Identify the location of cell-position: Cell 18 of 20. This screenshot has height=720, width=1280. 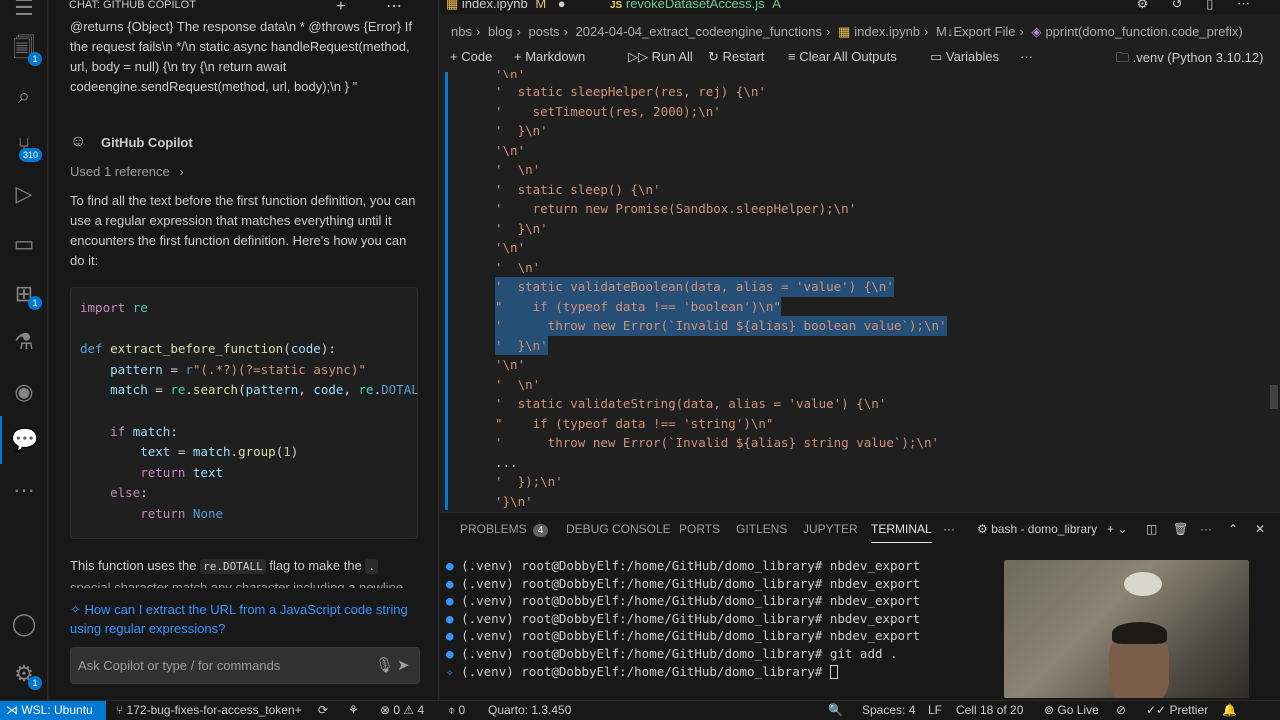
(989, 710).